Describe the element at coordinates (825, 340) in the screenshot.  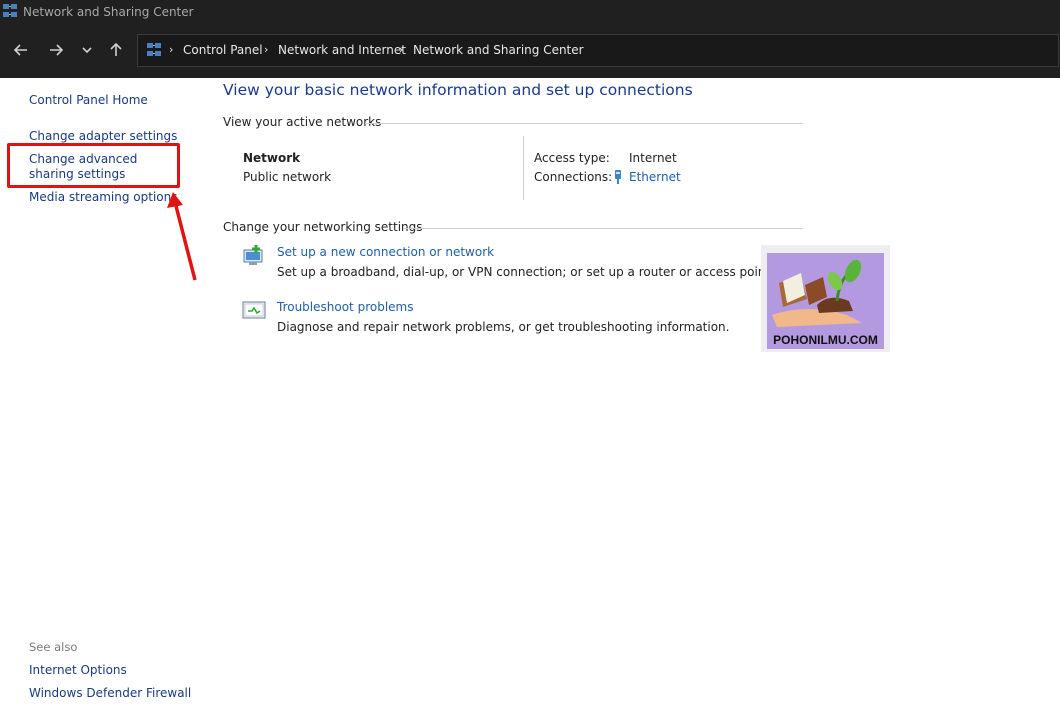
I see `watermark-text: POHONILMU.COM` at that location.